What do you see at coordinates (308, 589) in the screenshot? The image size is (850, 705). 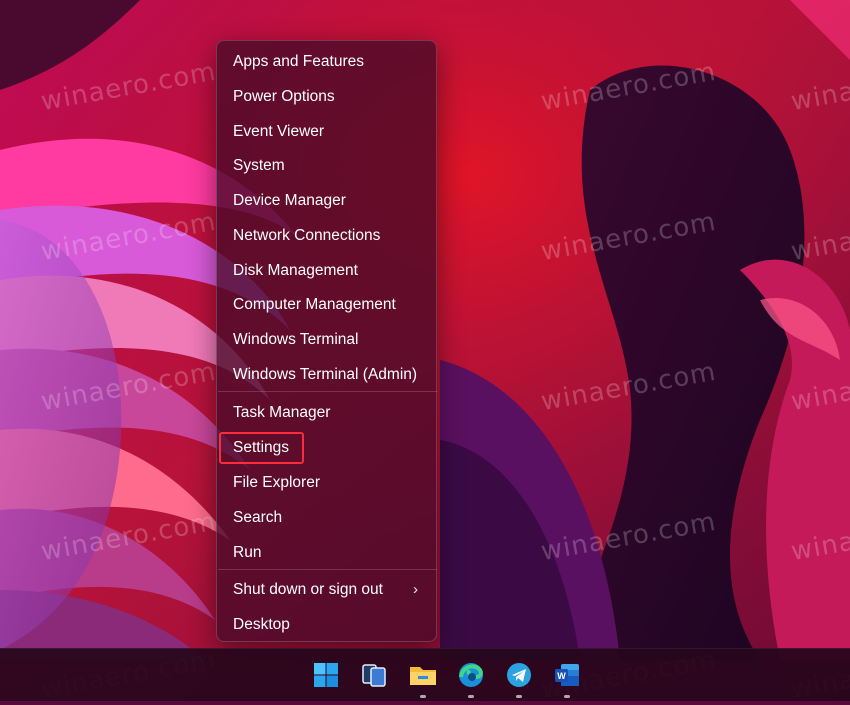 I see `menu-item-label: Shut down or sign out` at bounding box center [308, 589].